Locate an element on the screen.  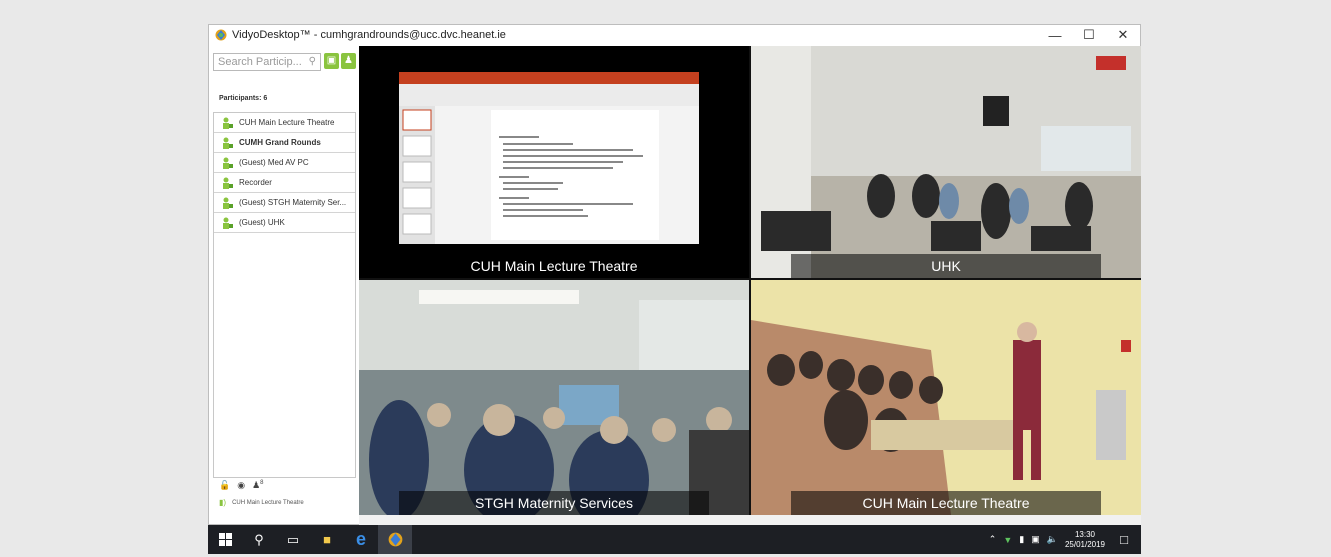
vidyo-taskbar-button is located at coordinates (395, 539).